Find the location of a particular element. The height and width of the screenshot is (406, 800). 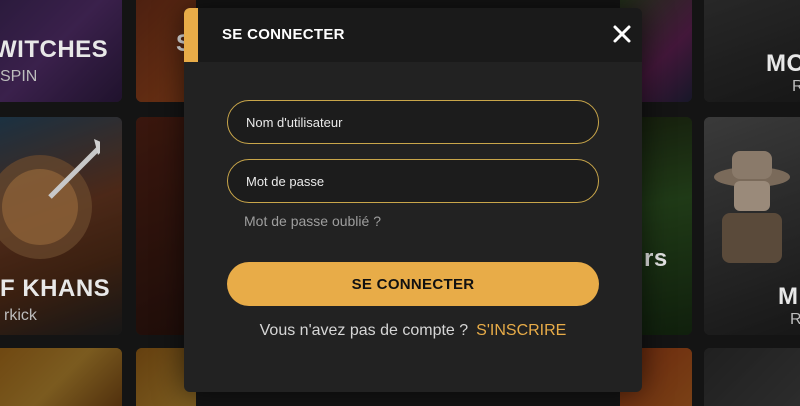

shield-art-icon is located at coordinates (50, 199).